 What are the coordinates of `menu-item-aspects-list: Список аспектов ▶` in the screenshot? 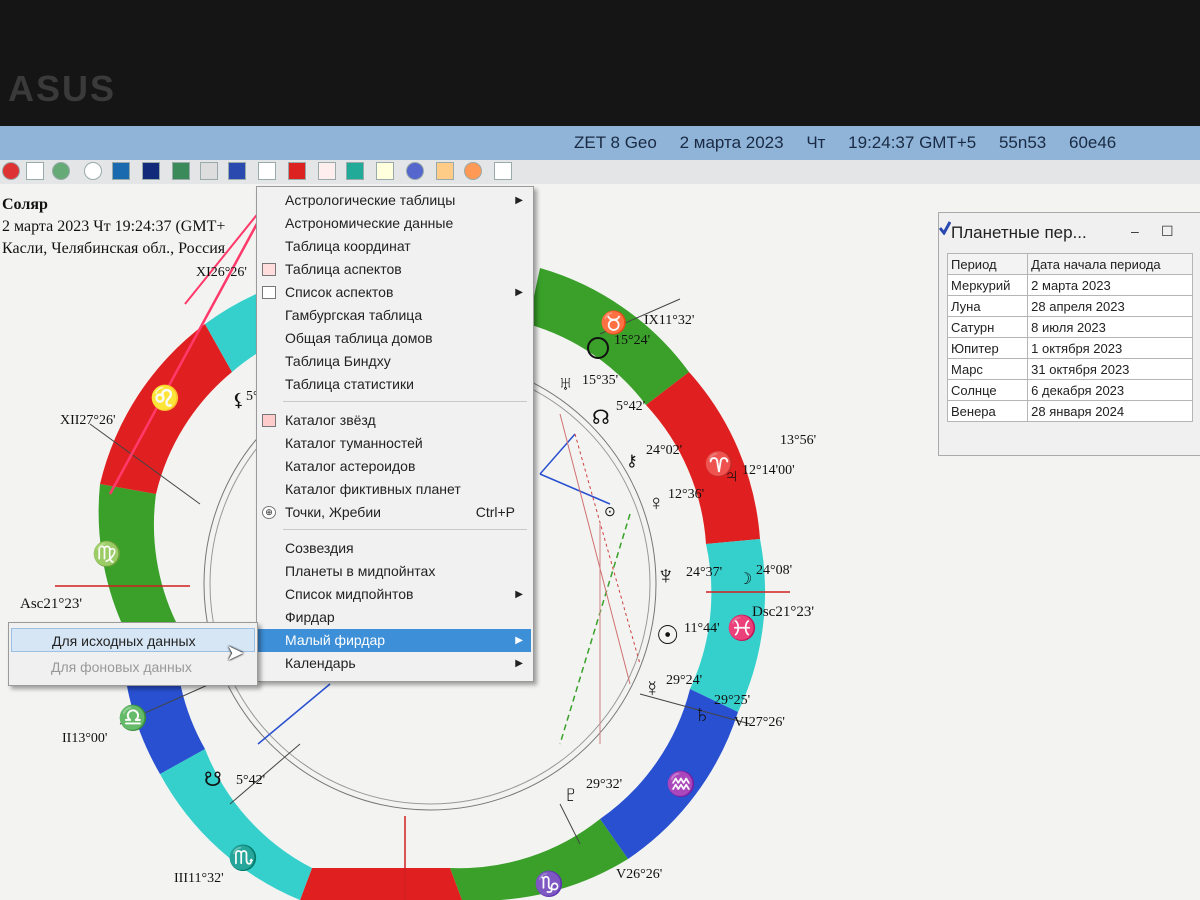 It's located at (394, 292).